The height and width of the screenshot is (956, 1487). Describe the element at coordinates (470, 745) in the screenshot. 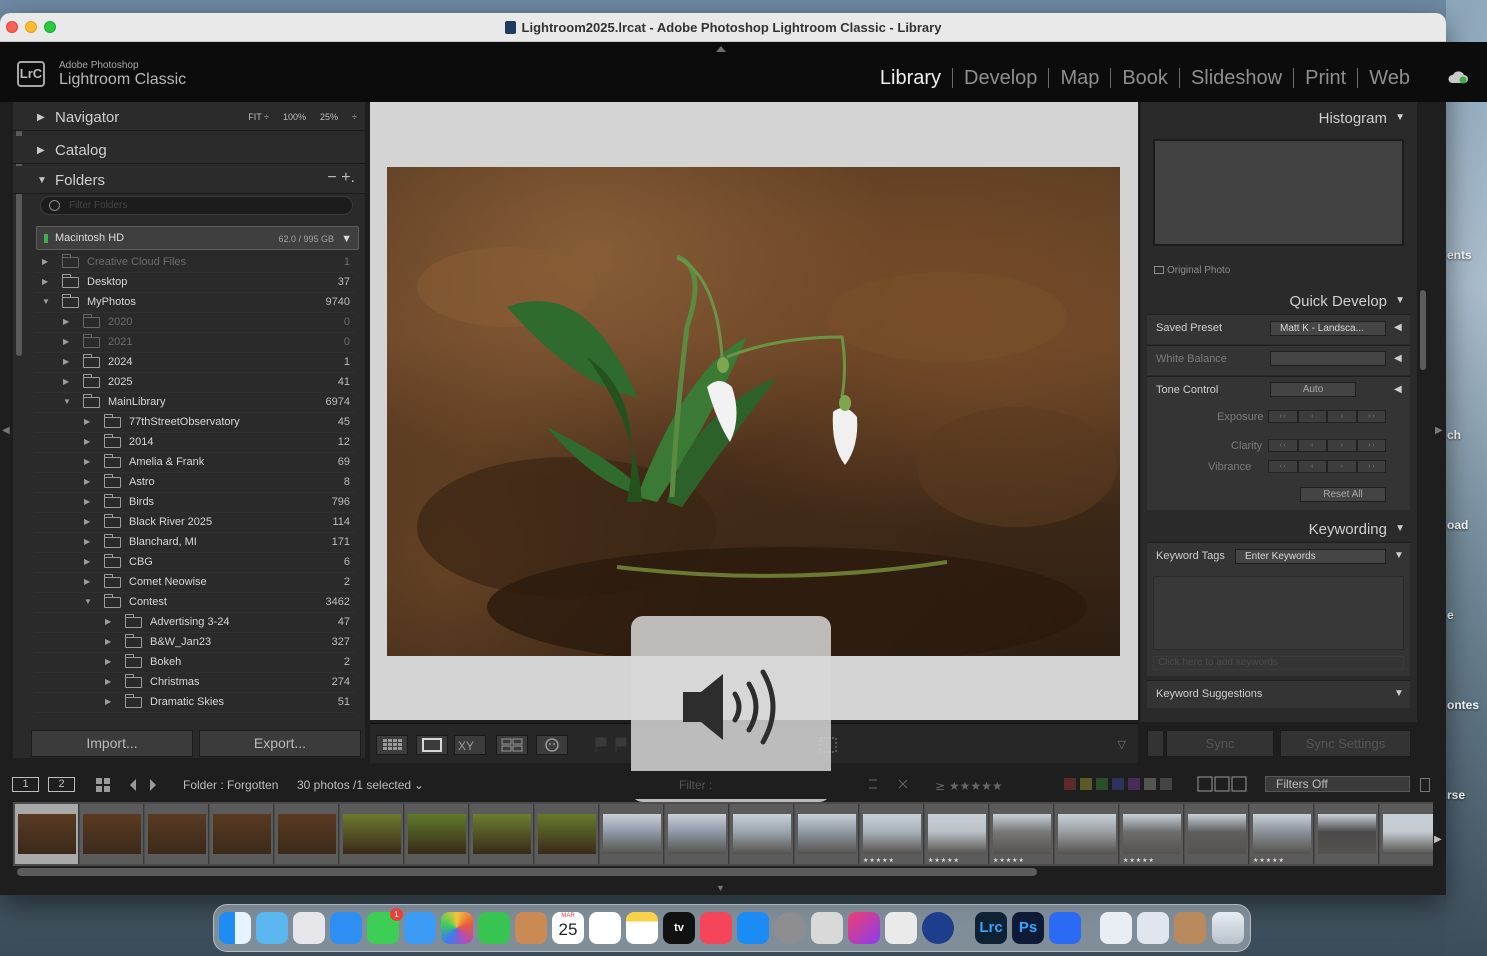

I see `compare-view-button: XY` at that location.